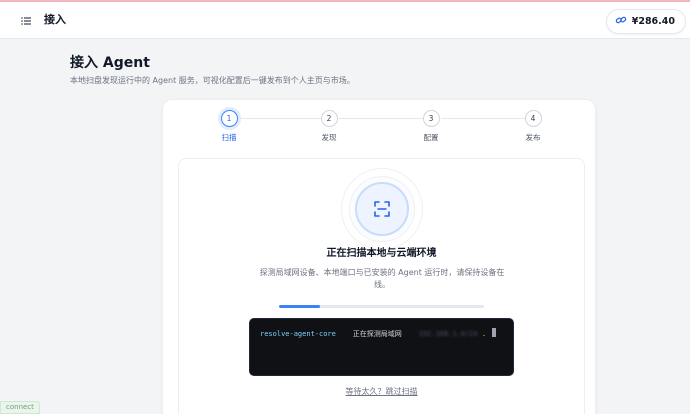 Image resolution: width=690 pixels, height=414 pixels. Describe the element at coordinates (377, 334) in the screenshot. I see `terminal-message: 正在探测局域网` at that location.